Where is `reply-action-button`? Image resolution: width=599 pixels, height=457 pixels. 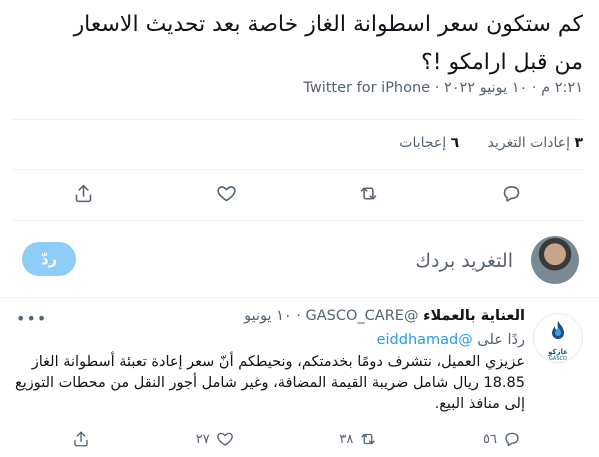 reply-action-button is located at coordinates (512, 193).